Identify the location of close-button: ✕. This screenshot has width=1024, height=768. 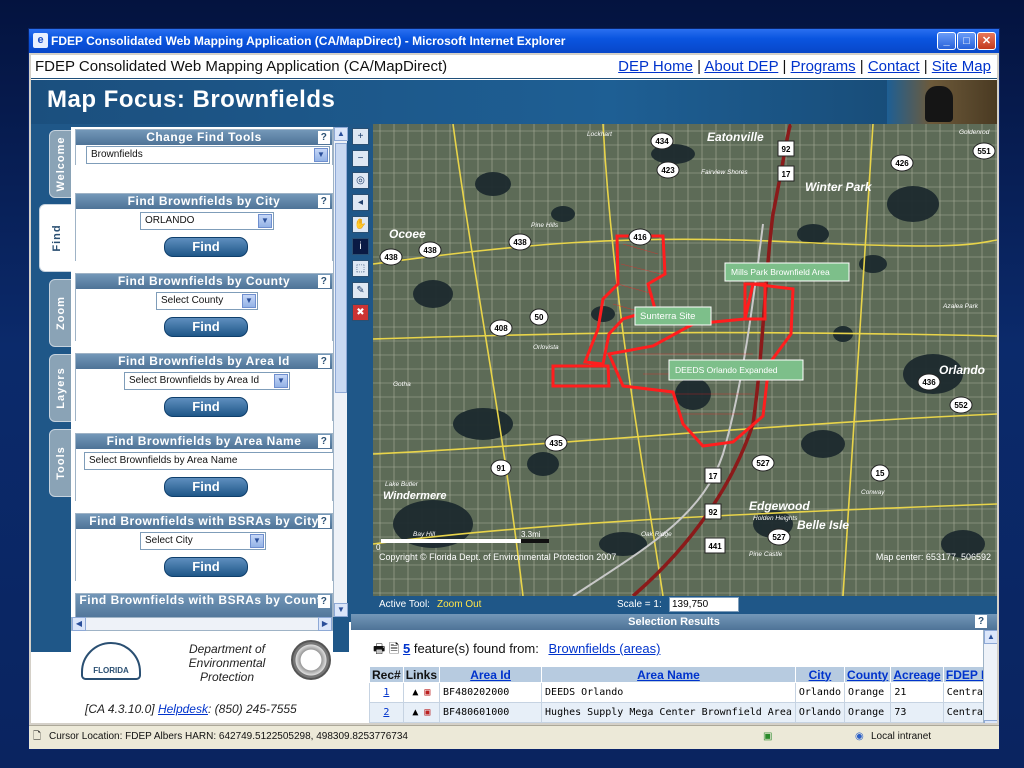
(986, 41).